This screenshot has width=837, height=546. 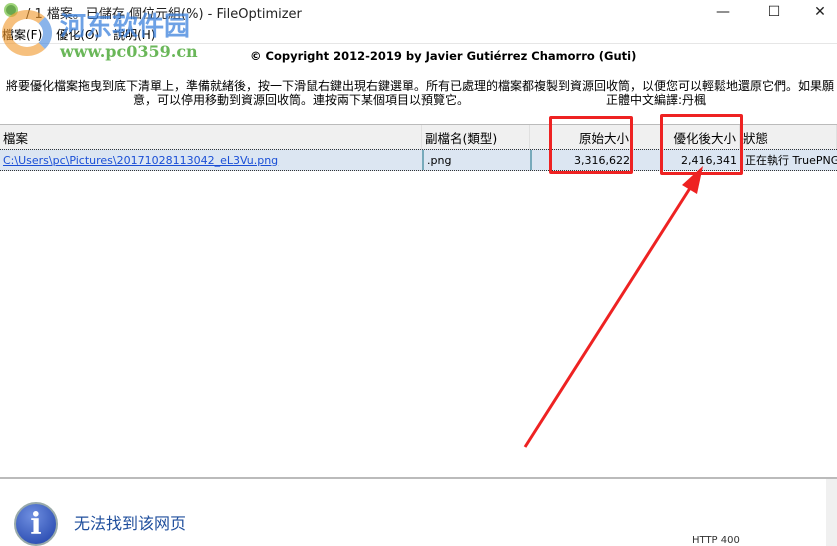 What do you see at coordinates (831, 512) in the screenshot?
I see `scrollbar` at bounding box center [831, 512].